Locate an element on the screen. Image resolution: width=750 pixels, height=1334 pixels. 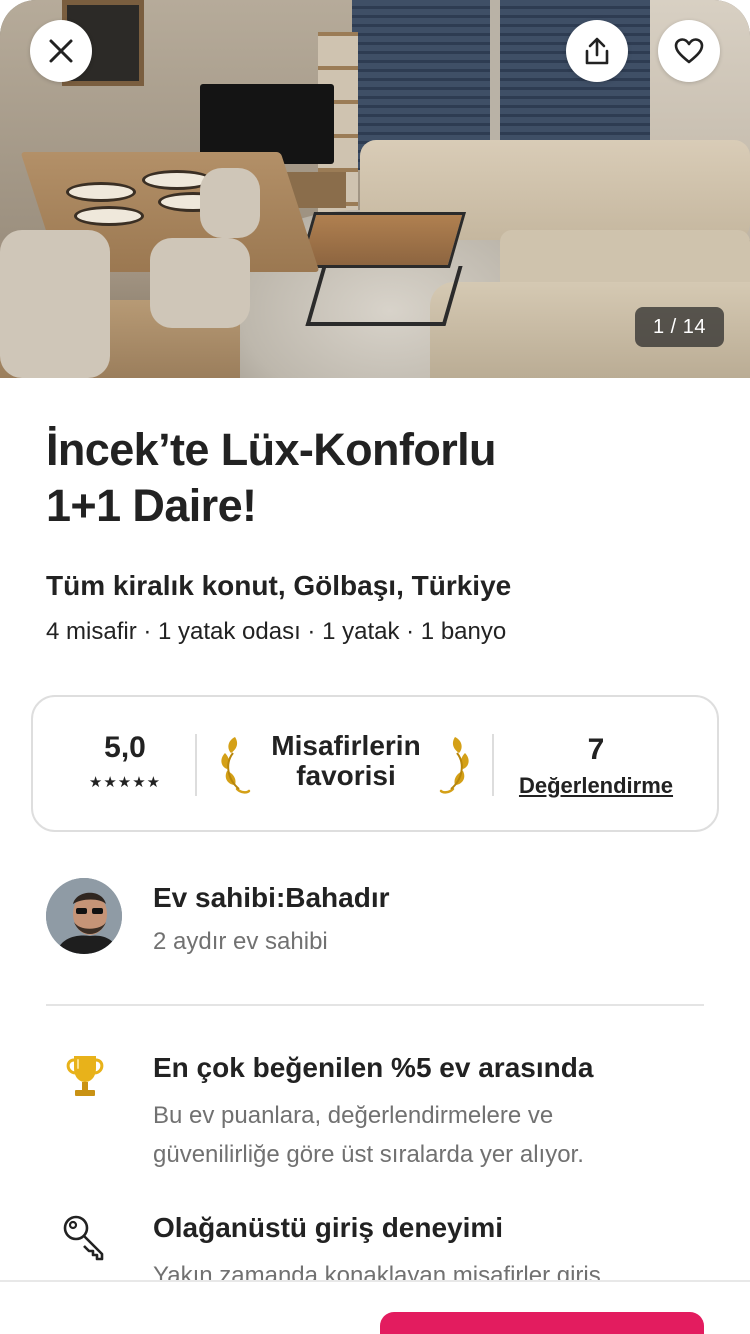
listing-subtitle: Tüm kiralık konut, Gölbaşı, Türkiye is located at coordinates (279, 585).